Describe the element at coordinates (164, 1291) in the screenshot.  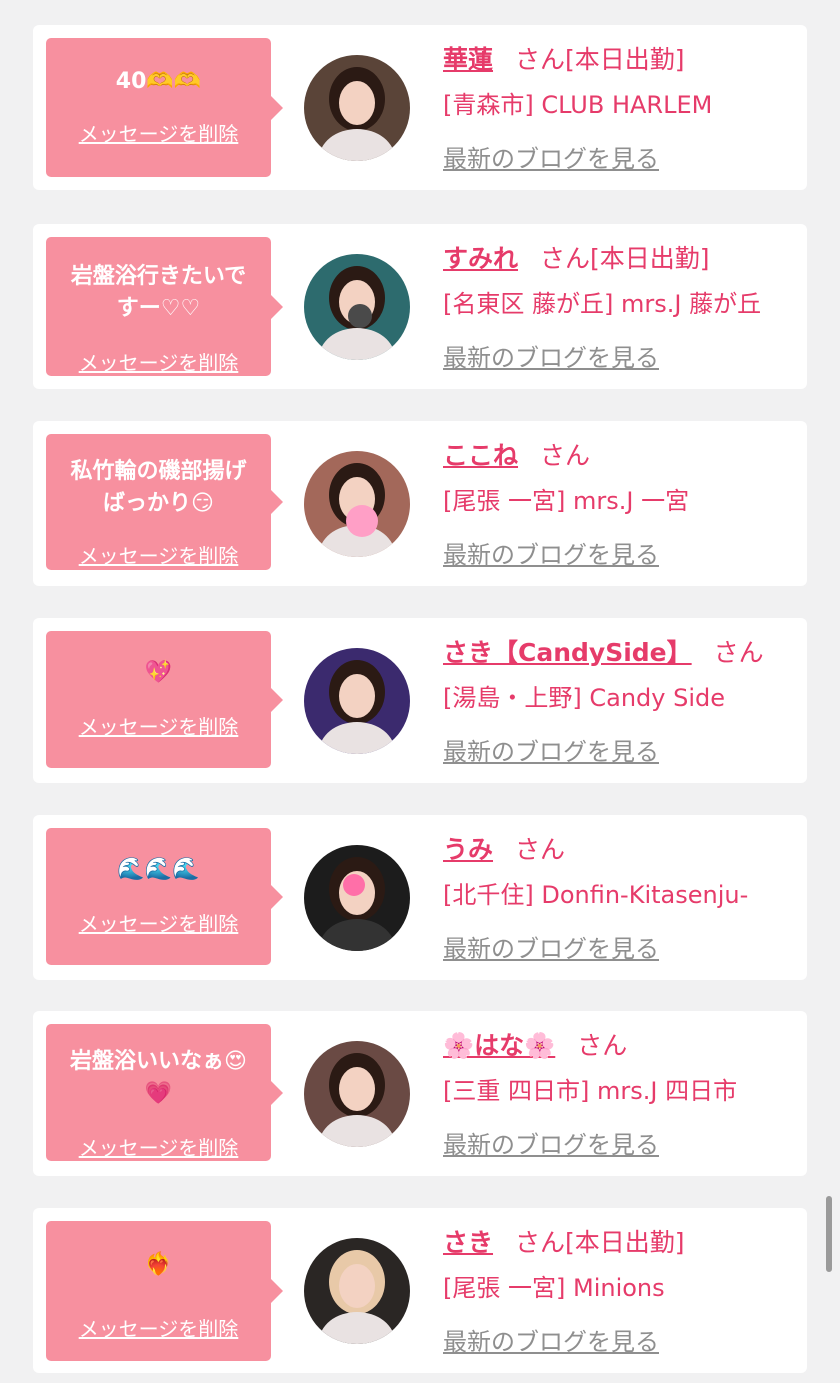
I see `message-bubble: ❤️‍🔥 メッセージを削除` at that location.